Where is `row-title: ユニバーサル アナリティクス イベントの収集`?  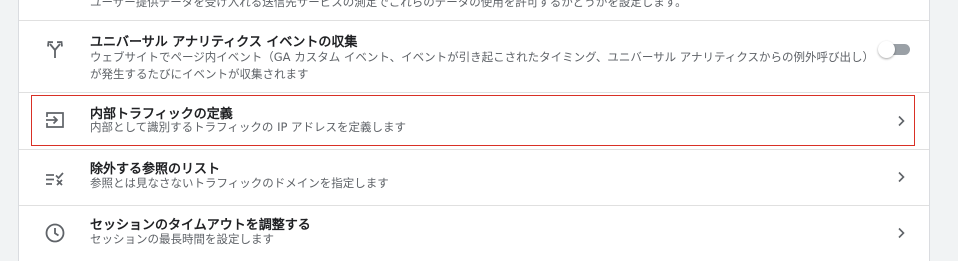 row-title: ユニバーサル アナリティクス イベントの収集 is located at coordinates (224, 42).